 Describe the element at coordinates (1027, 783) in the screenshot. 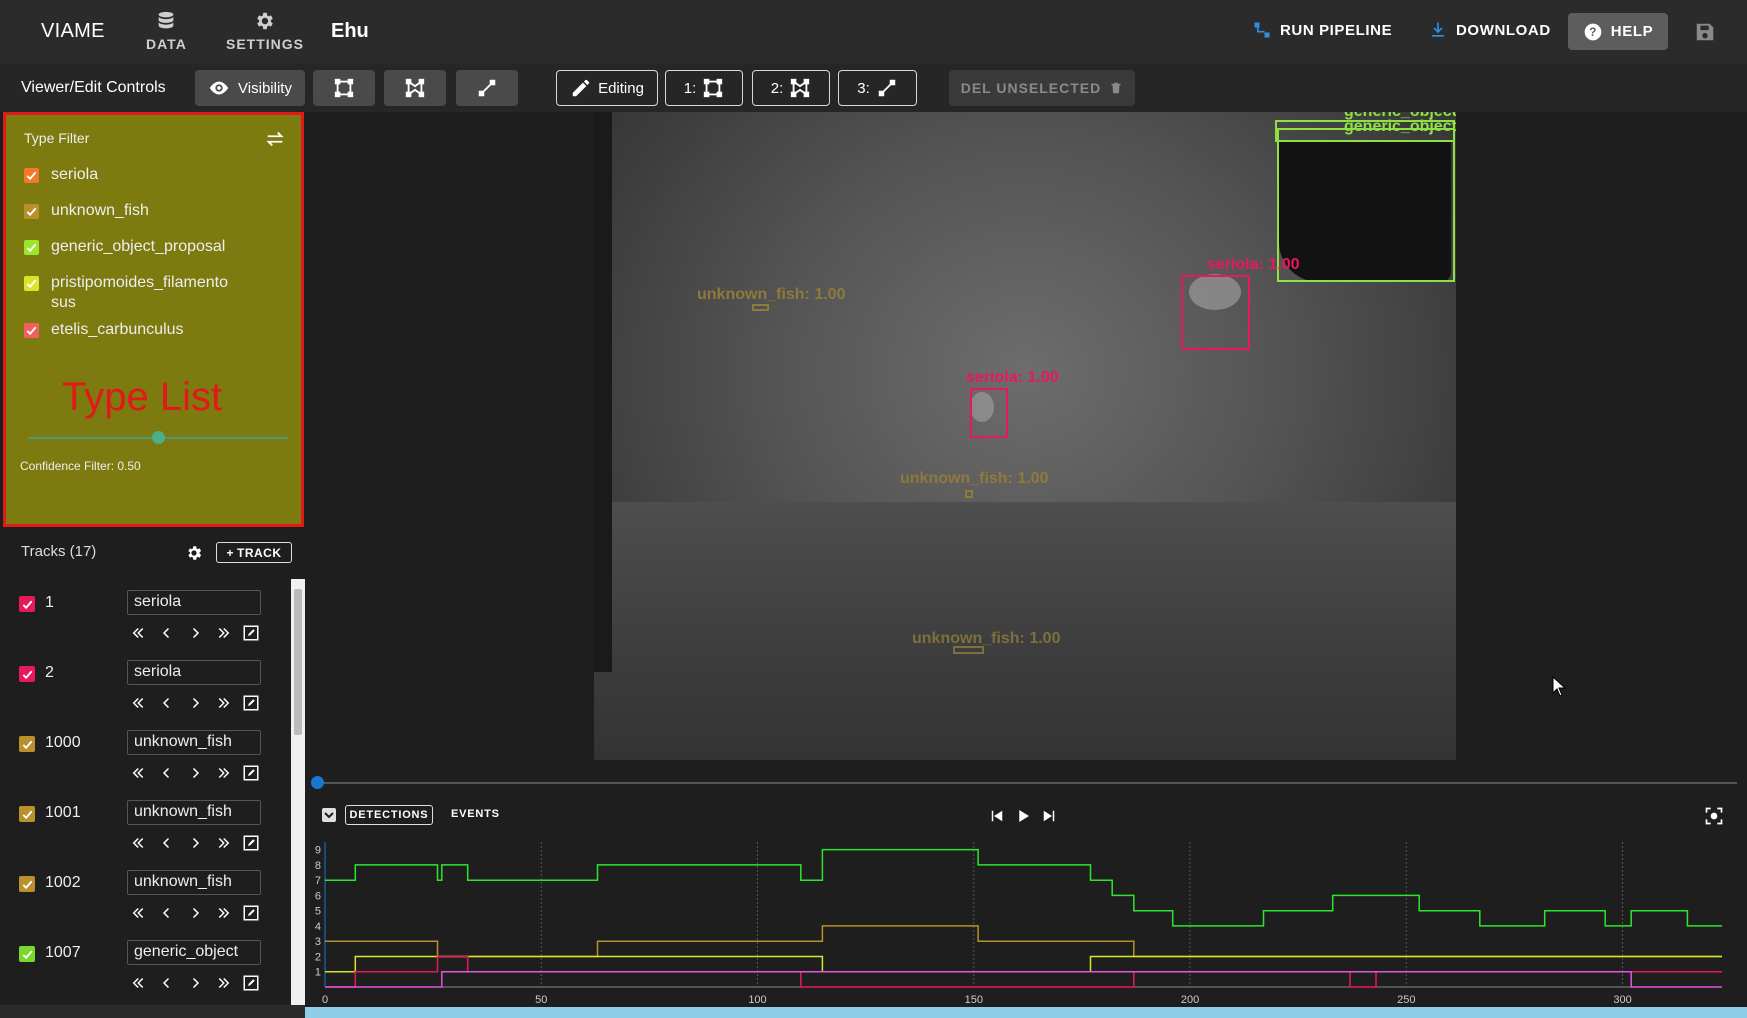

I see `frame-slider-track` at that location.